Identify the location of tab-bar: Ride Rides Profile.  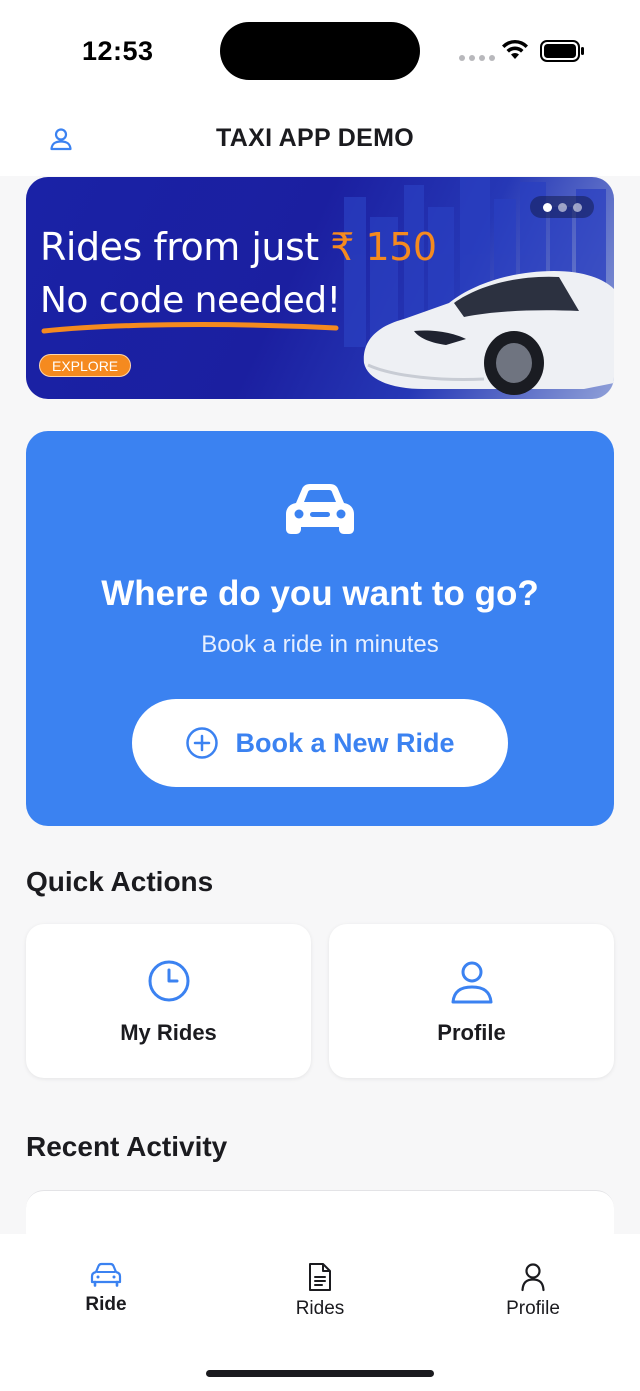
(320, 1312).